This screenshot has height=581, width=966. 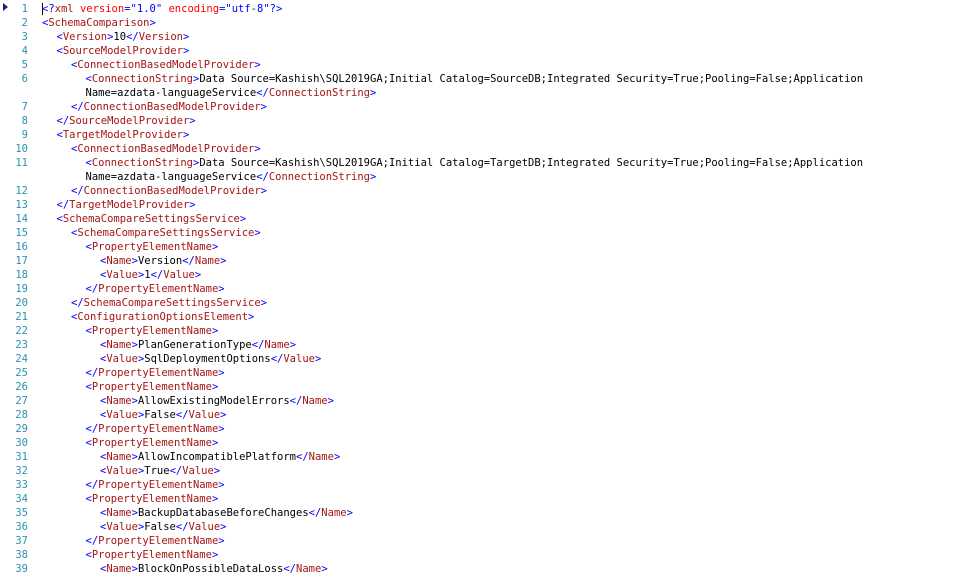 I want to click on code-line: 17 <Name>Version</Name>, so click(x=483, y=261).